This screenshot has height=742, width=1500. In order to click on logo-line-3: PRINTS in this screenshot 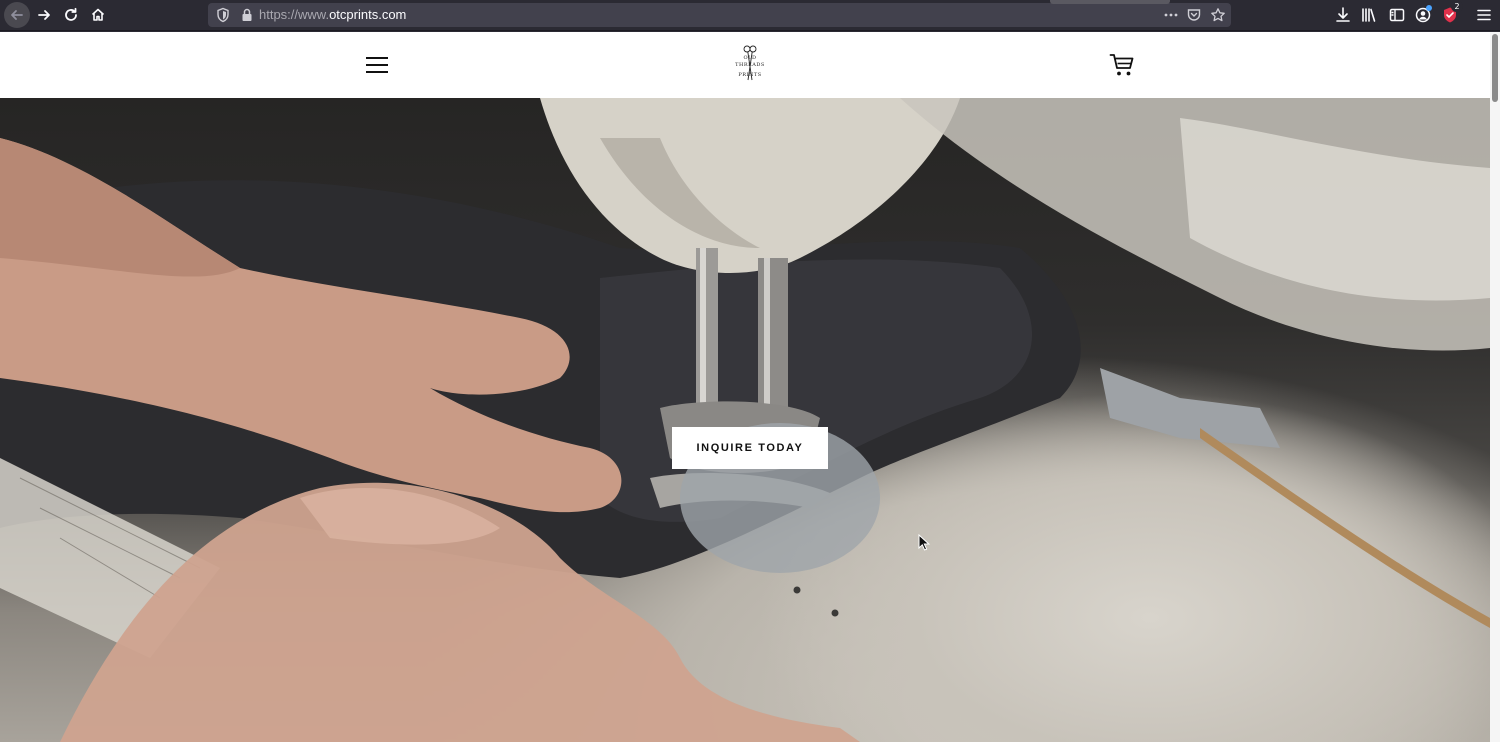, I will do `click(750, 75)`.